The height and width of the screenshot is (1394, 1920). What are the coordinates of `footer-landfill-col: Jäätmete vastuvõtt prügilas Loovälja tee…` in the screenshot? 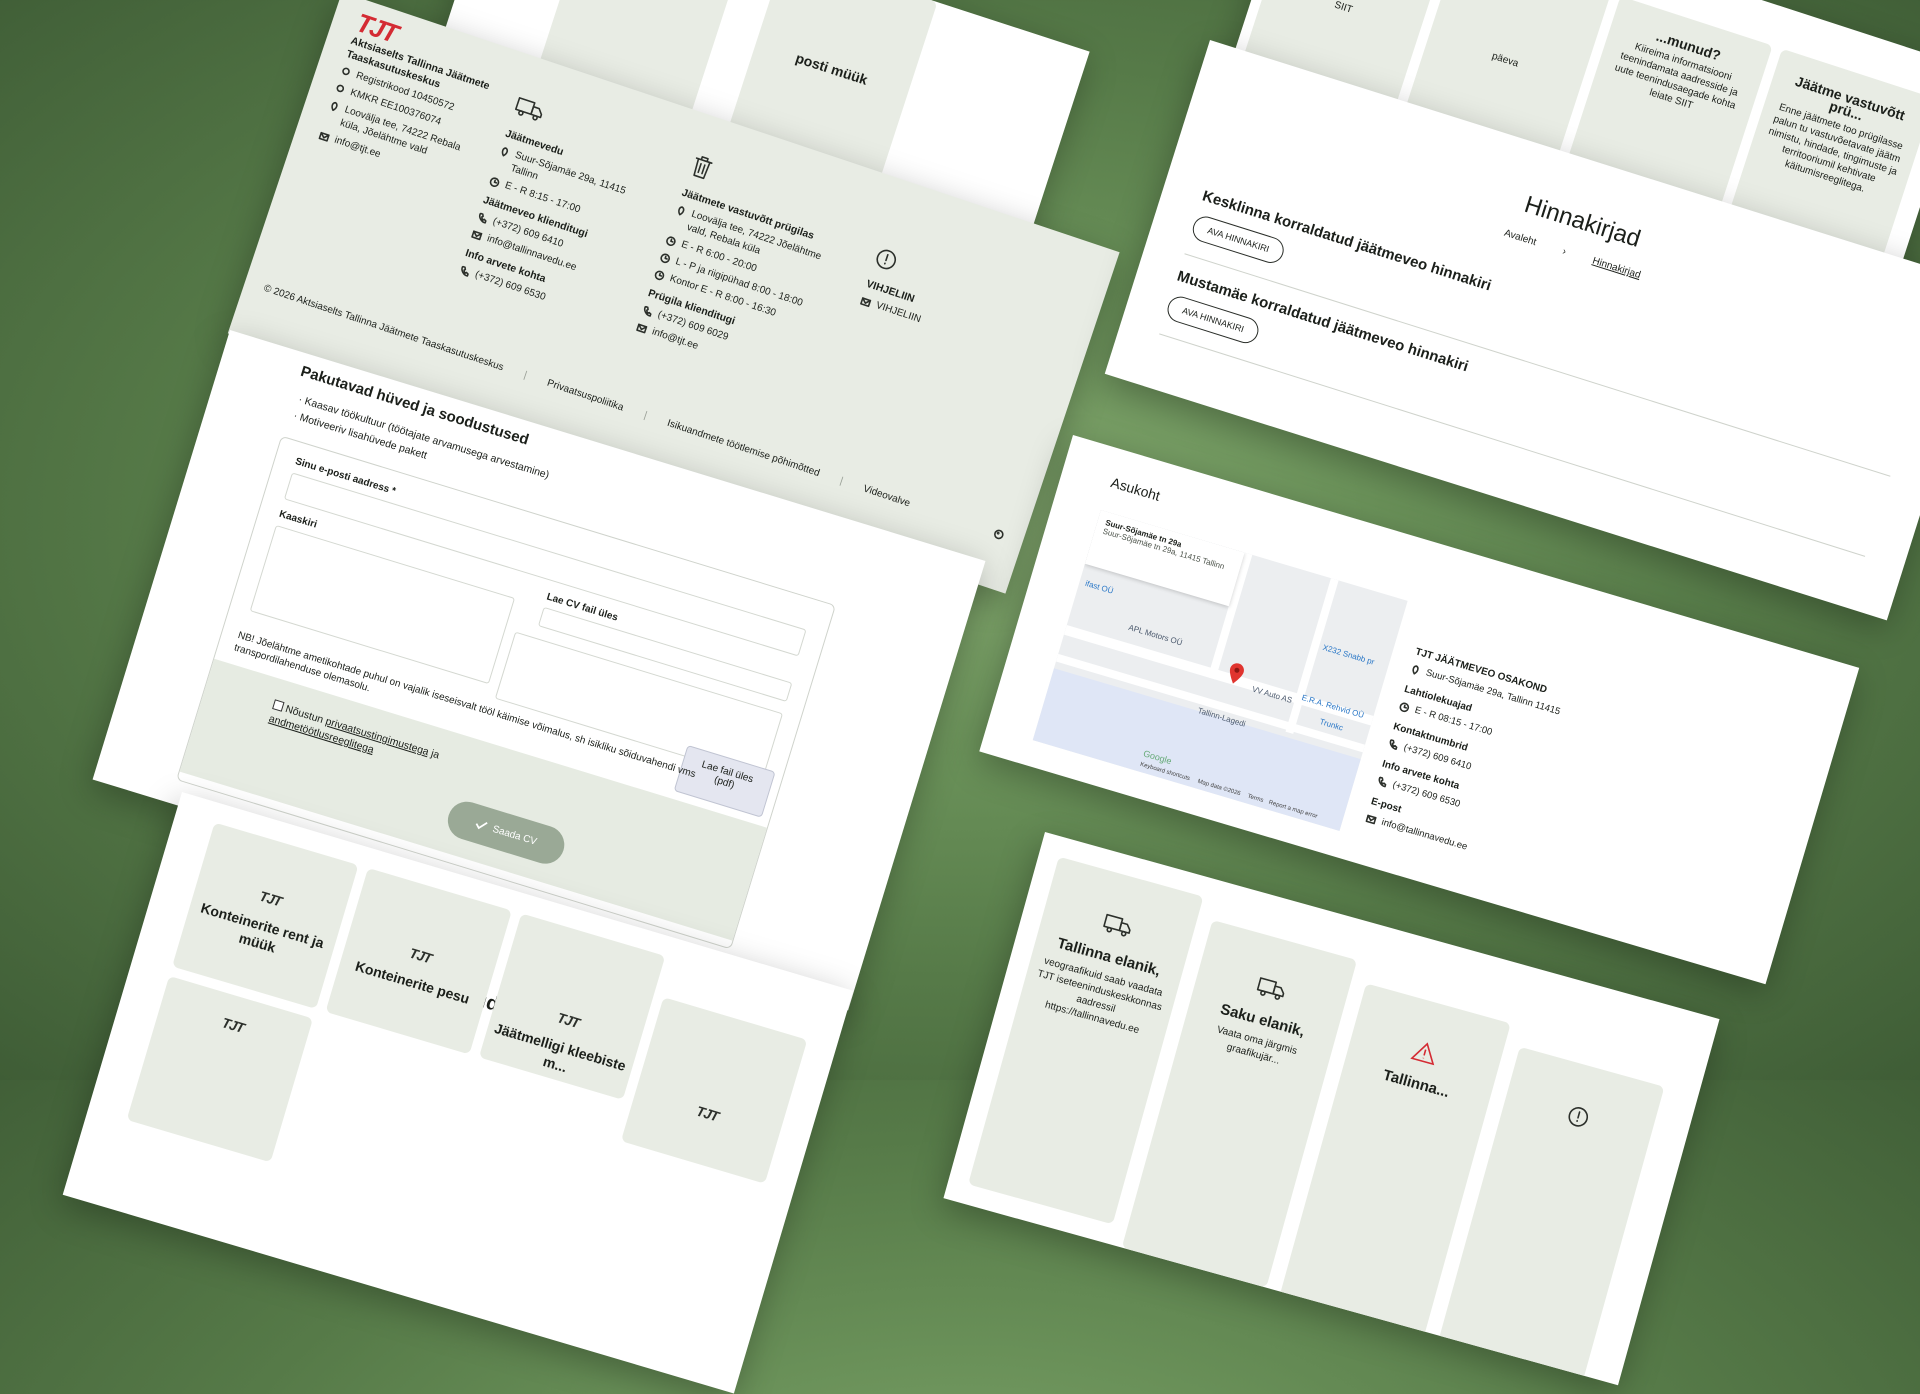 It's located at (744, 271).